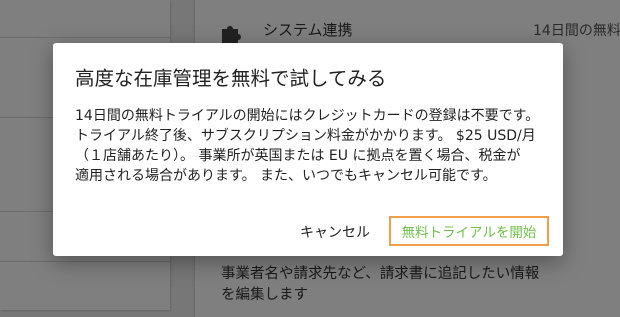  I want to click on dialog-body-line: トライアル終了後、サブスクリプション料金がかかります。 $25 USD/月, so click(305, 136).